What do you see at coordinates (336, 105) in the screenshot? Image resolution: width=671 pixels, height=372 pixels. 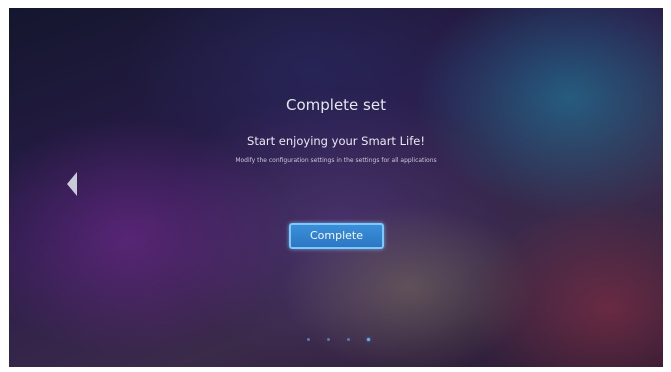 I see `page-title: Complete set` at bounding box center [336, 105].